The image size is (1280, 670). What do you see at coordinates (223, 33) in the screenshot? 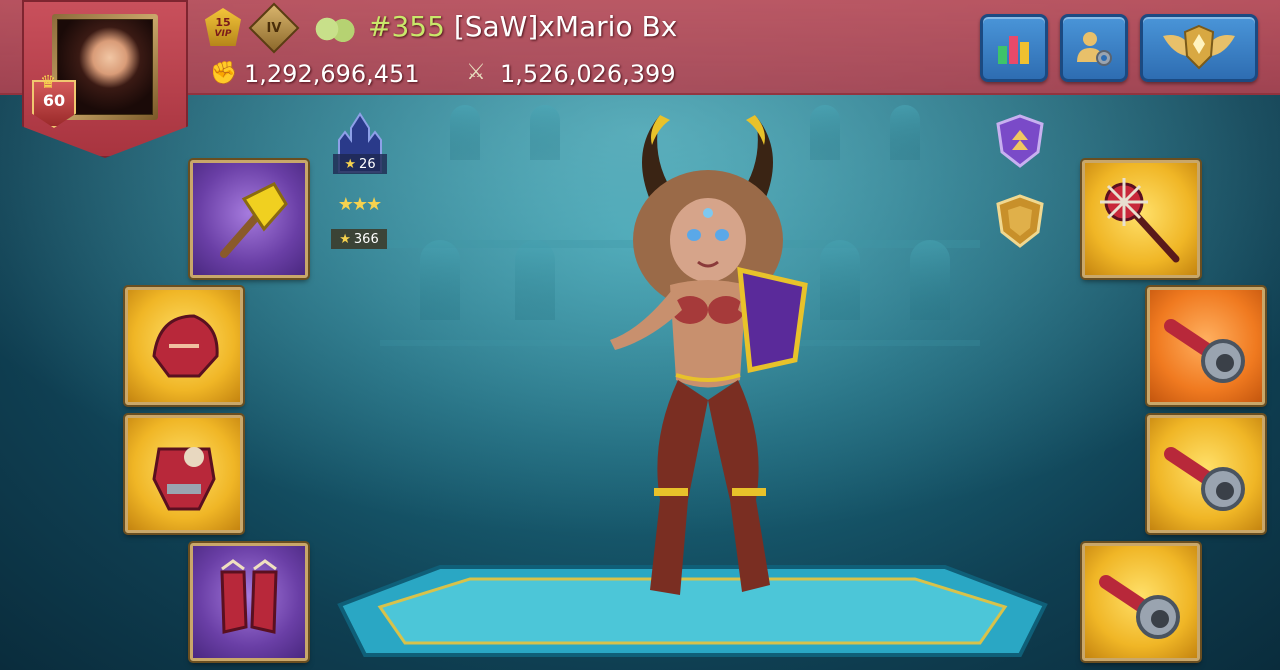
I see `vip-label: VIP` at bounding box center [223, 33].